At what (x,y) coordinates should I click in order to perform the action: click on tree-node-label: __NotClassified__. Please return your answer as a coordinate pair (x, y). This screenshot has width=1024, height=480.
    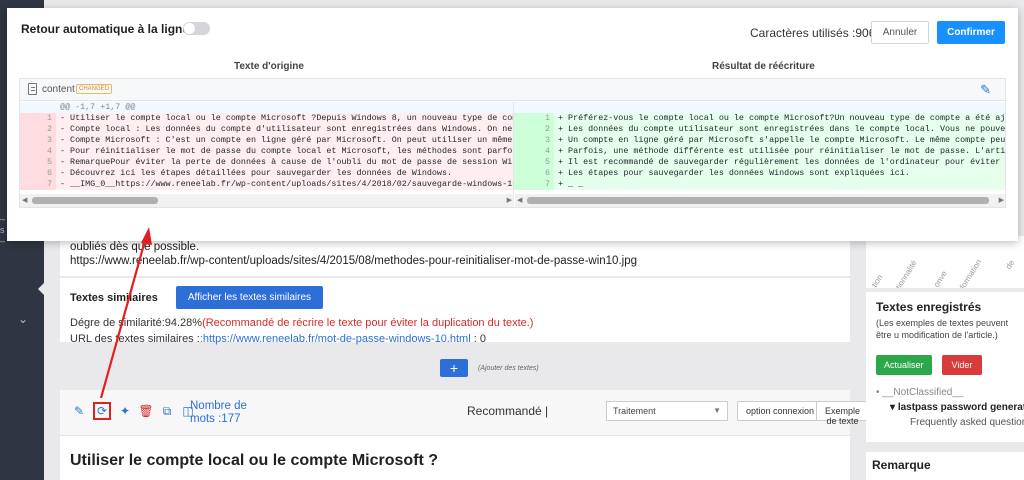
    Looking at the image, I should click on (923, 392).